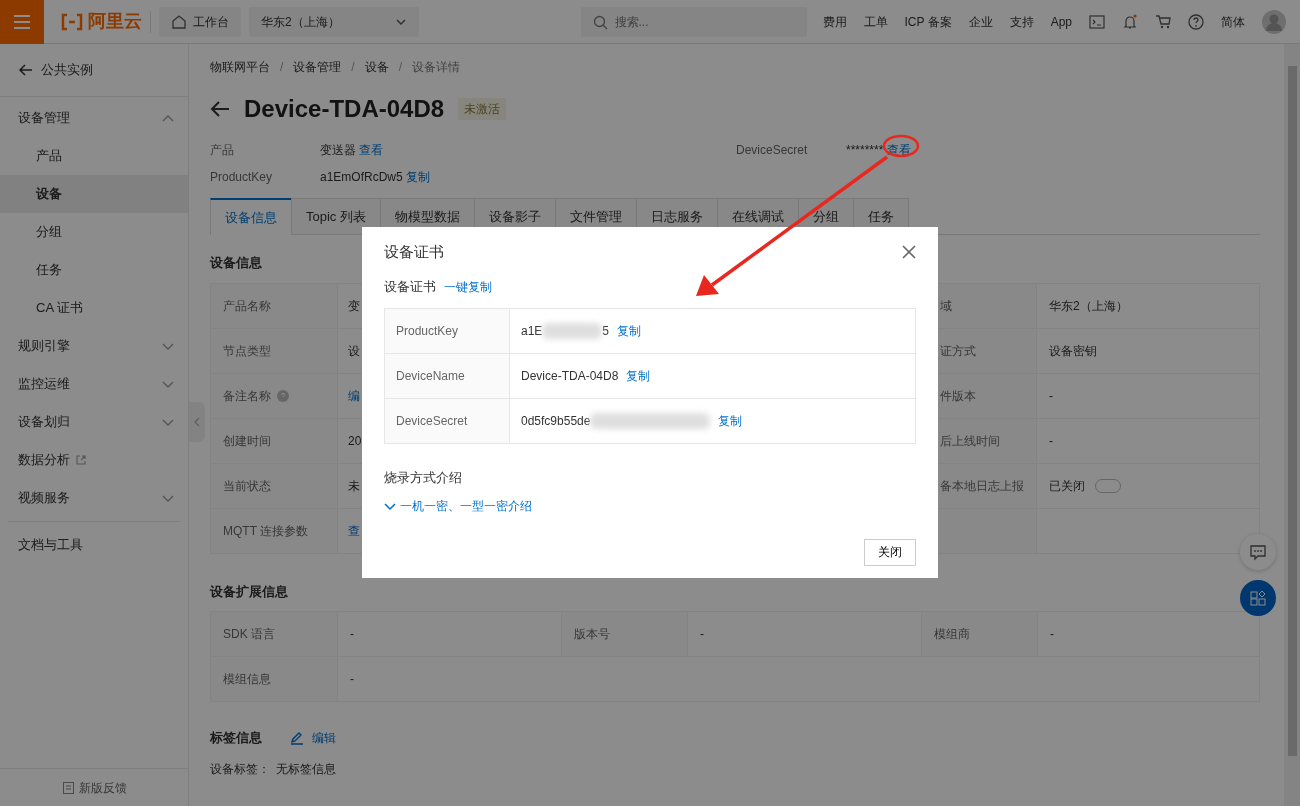 This screenshot has height=806, width=1300. What do you see at coordinates (94, 787) in the screenshot?
I see `feedback-link: 新版反馈` at bounding box center [94, 787].